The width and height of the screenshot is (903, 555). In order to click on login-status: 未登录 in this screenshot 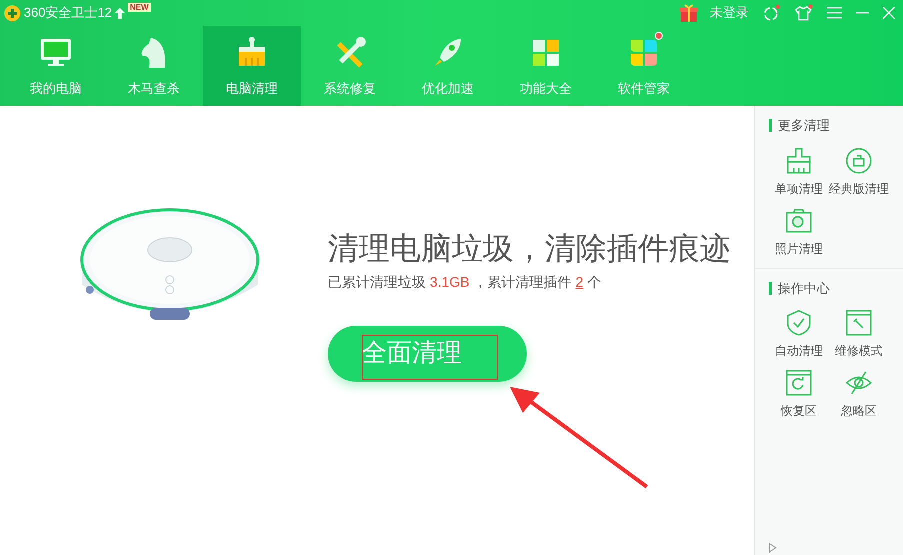, I will do `click(729, 13)`.